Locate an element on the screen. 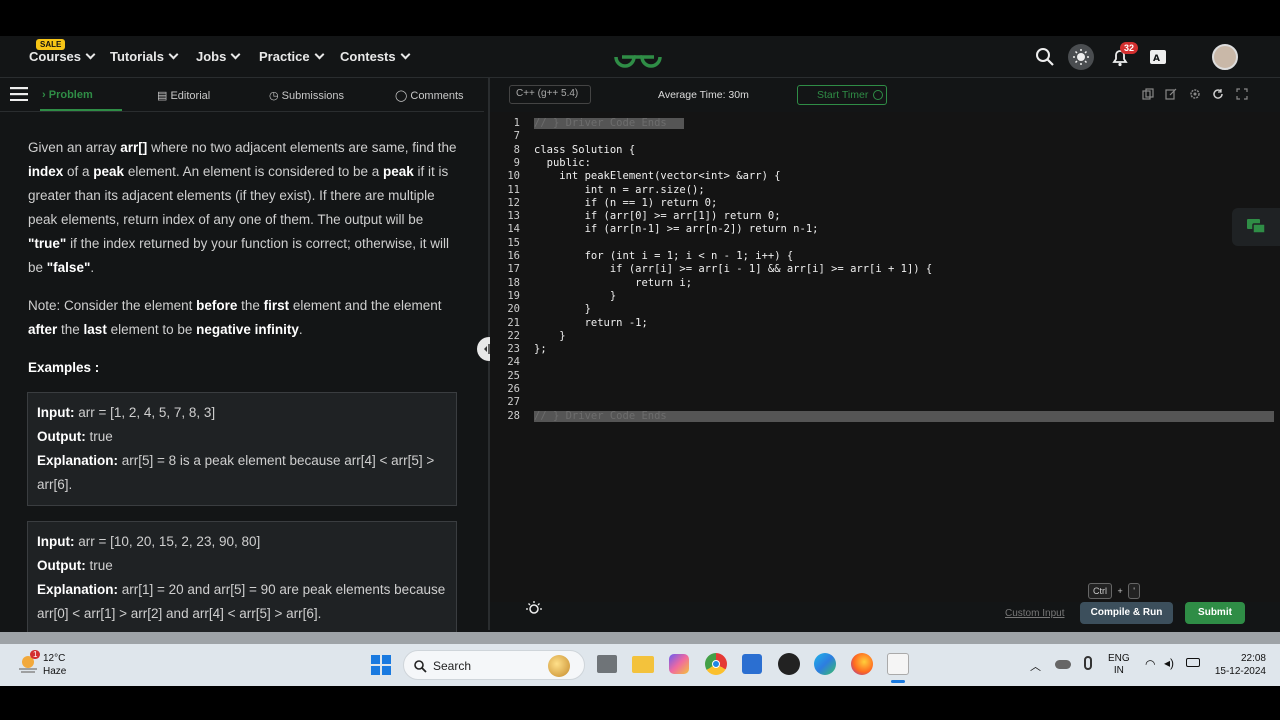 Image resolution: width=1280 pixels, height=720 pixels. code-line: 7 is located at coordinates (885, 136).